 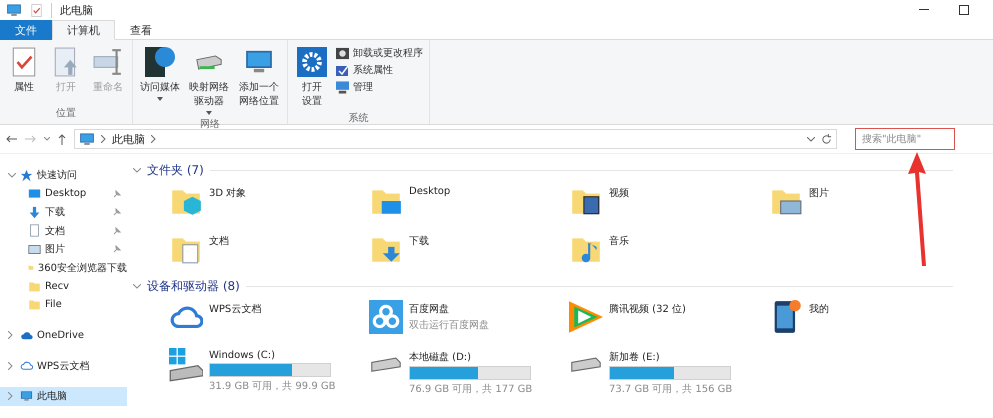 I want to click on disc-icon, so click(x=342, y=53).